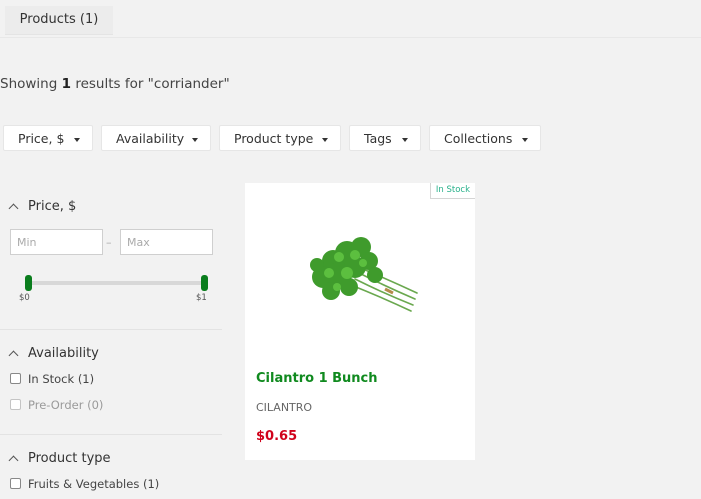 The height and width of the screenshot is (499, 701). Describe the element at coordinates (66, 84) in the screenshot. I see `results-count: 1` at that location.